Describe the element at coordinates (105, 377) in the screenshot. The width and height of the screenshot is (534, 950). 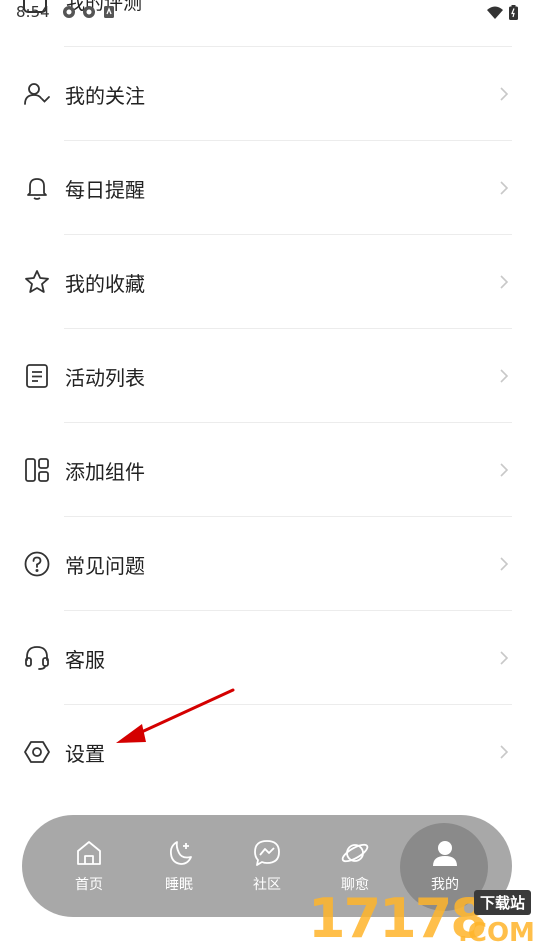
I see `menu-item-label: 活动列表` at that location.